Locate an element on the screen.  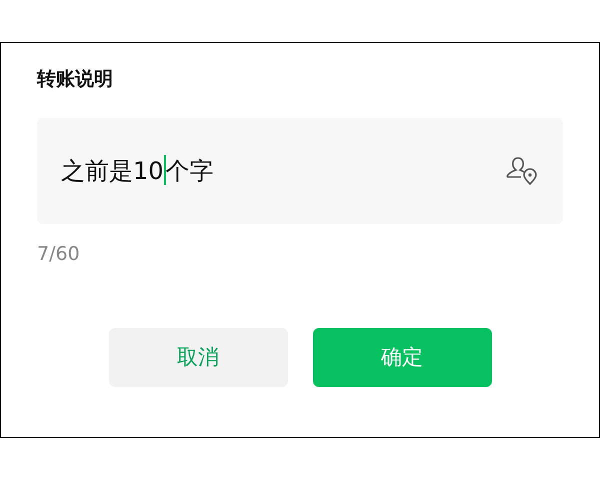
dialog-title: 转账说明 is located at coordinates (75, 79).